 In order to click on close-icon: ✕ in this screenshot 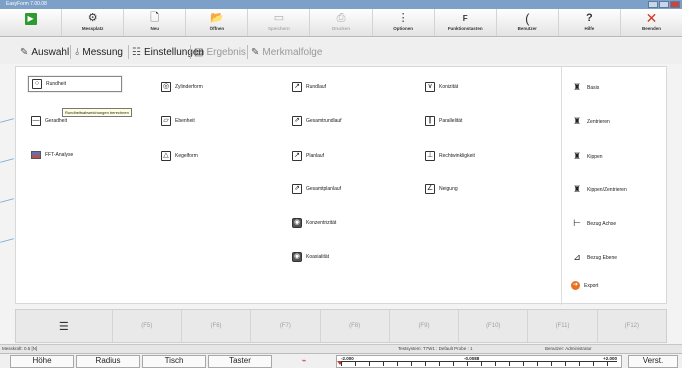, I will do `click(651, 18)`.